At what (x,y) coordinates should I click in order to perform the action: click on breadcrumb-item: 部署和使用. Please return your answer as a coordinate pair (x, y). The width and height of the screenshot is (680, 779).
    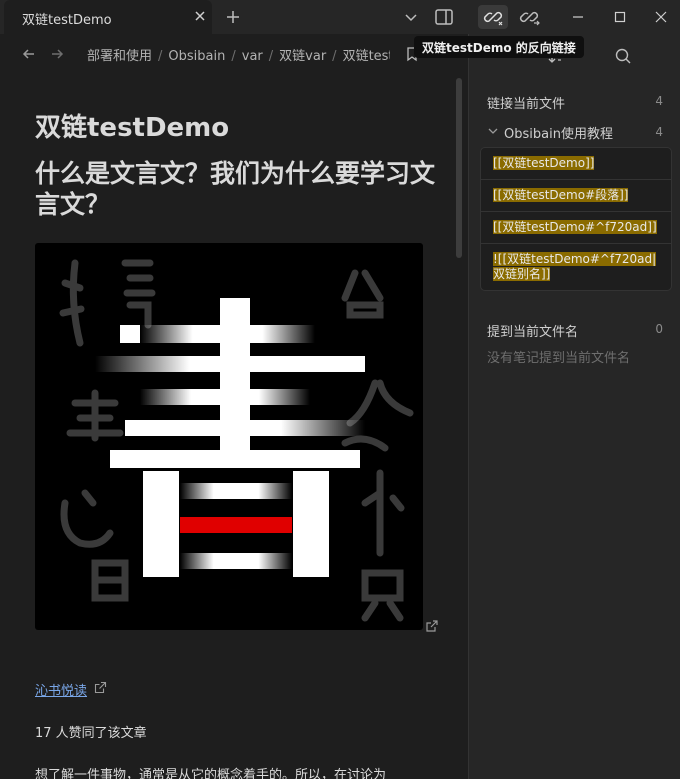
    Looking at the image, I should click on (119, 56).